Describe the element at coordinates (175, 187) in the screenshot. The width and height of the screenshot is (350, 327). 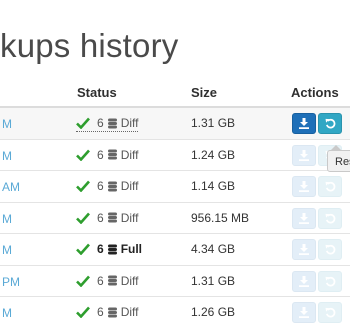
I see `table-row: AM 6 Diff 1.14 GB` at that location.